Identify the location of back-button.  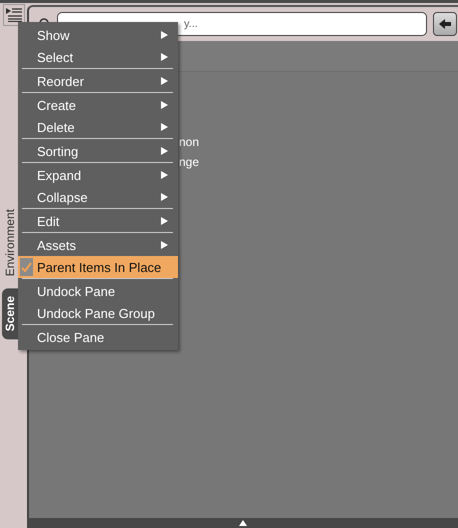
(445, 24).